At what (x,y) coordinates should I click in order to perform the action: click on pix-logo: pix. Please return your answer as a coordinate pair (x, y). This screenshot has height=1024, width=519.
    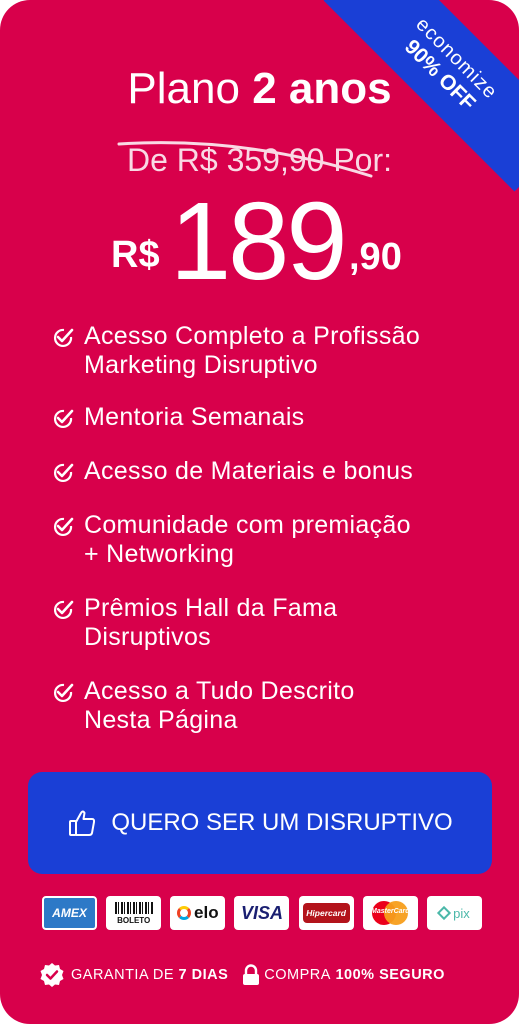
    Looking at the image, I should click on (454, 913).